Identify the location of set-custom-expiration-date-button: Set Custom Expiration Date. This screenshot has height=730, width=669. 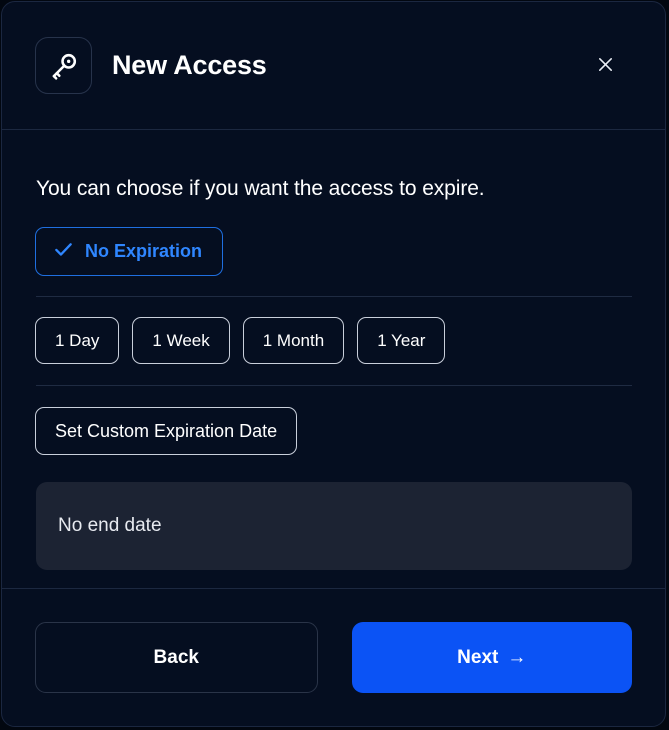
(166, 431).